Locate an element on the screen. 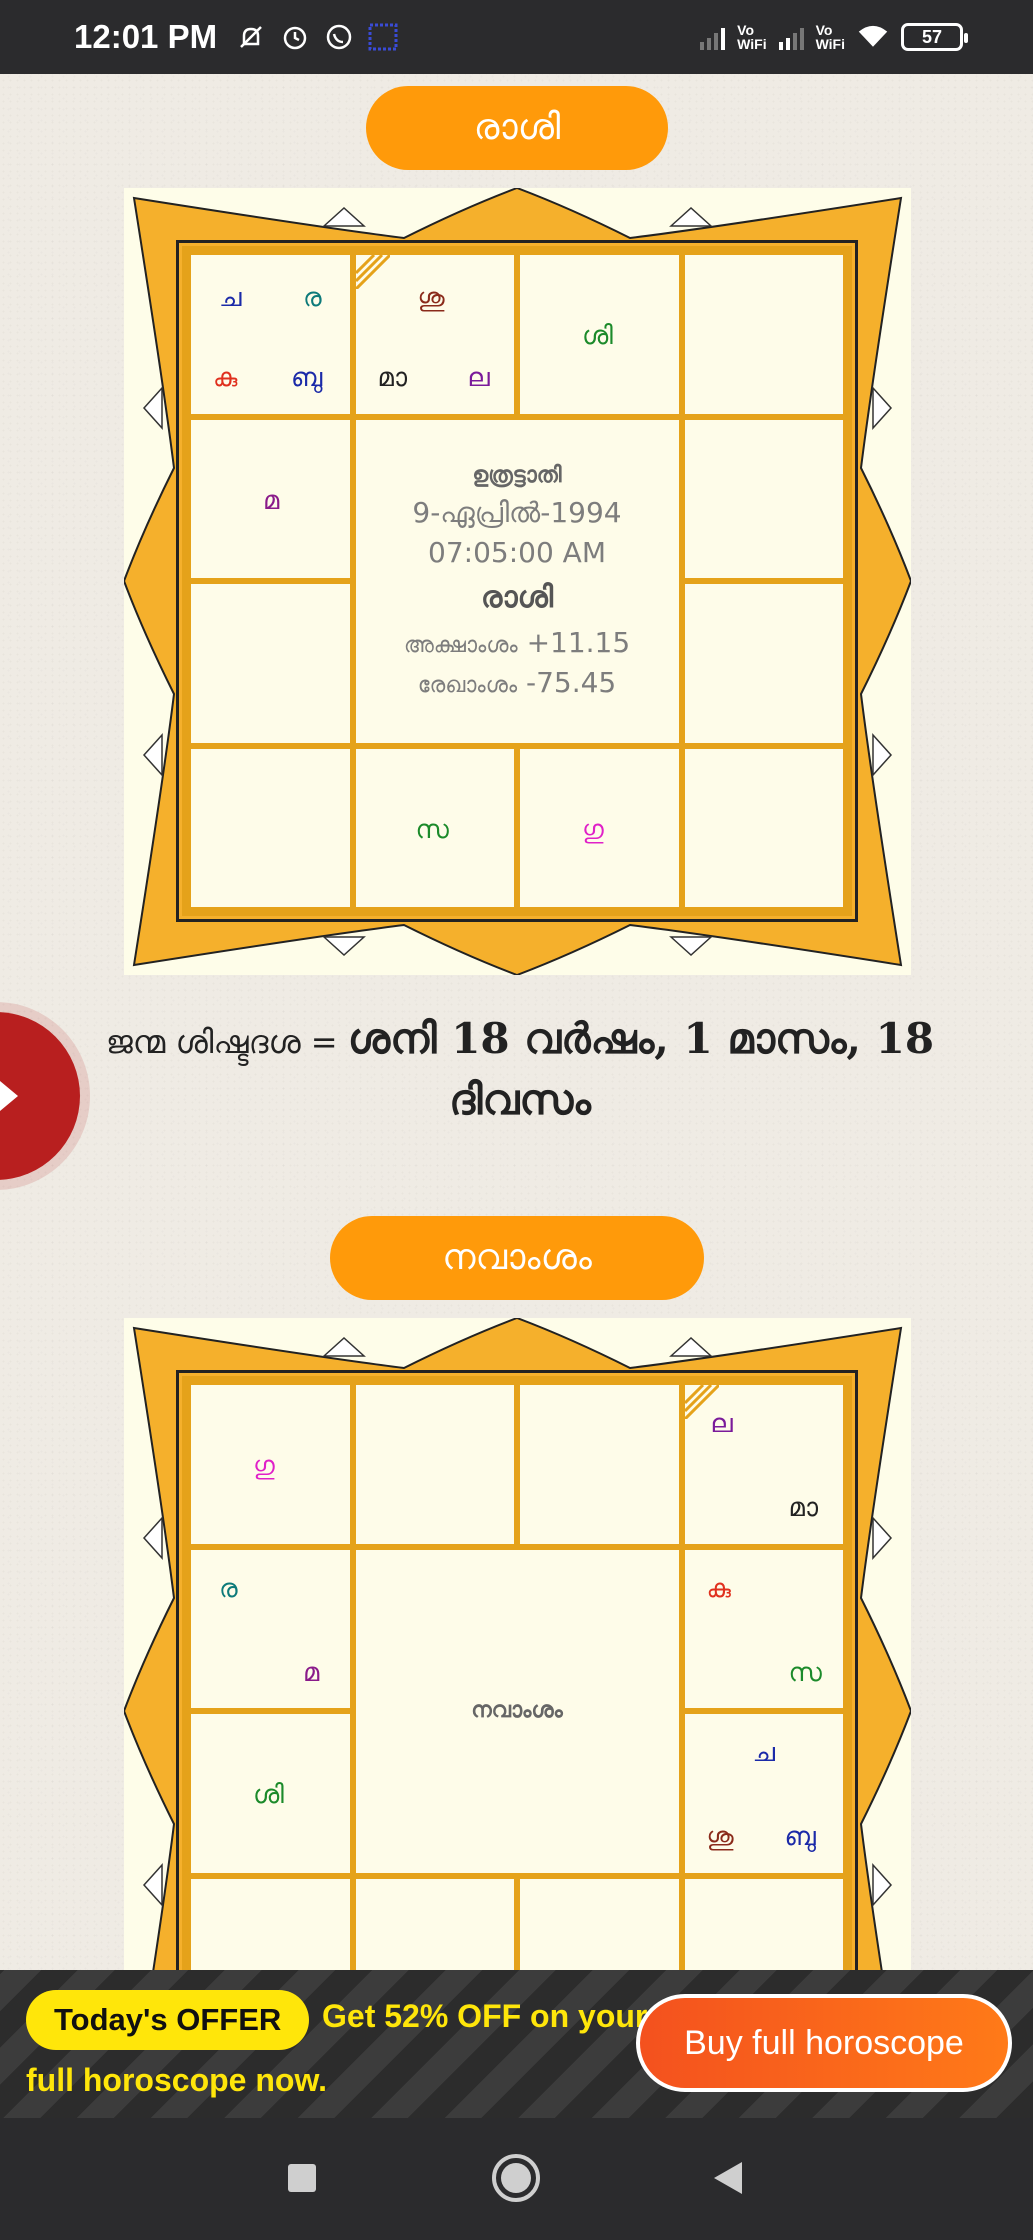  navamsha-house-4: ല മാ is located at coordinates (763, 1464).